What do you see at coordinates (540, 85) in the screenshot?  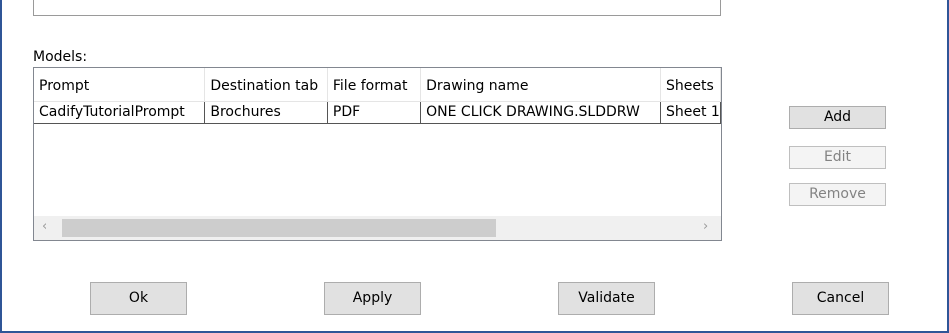 I see `column-header-drawing-name: Drawing name` at bounding box center [540, 85].